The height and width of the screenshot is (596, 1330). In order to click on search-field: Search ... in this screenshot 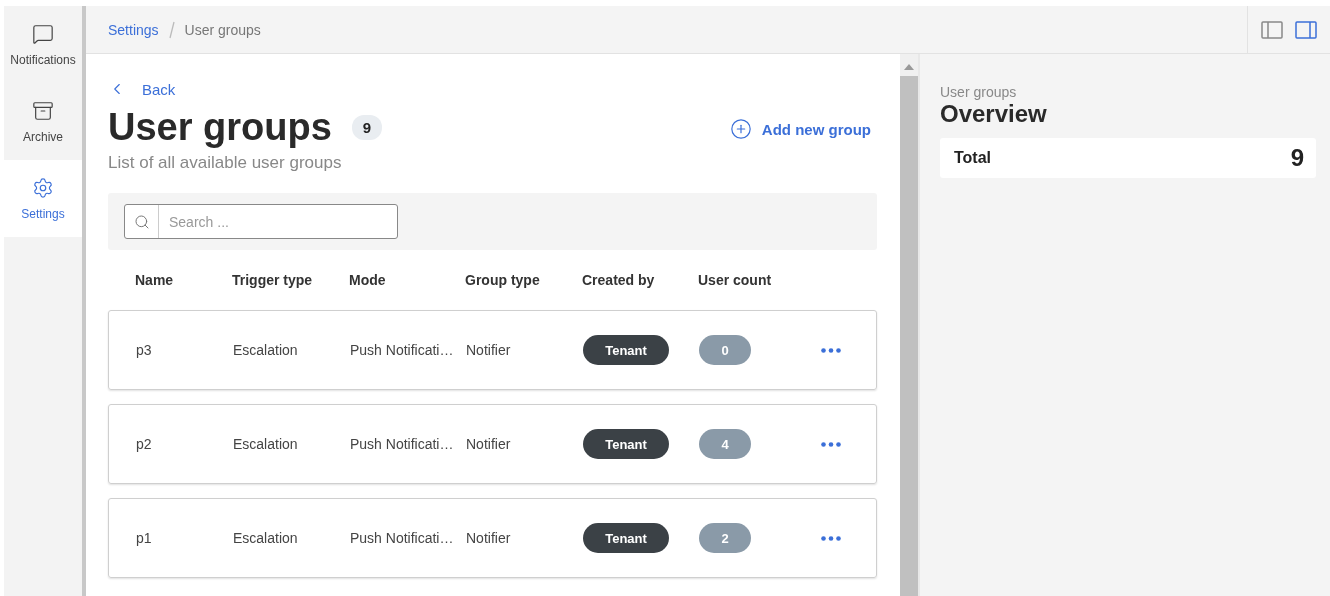, I will do `click(261, 221)`.